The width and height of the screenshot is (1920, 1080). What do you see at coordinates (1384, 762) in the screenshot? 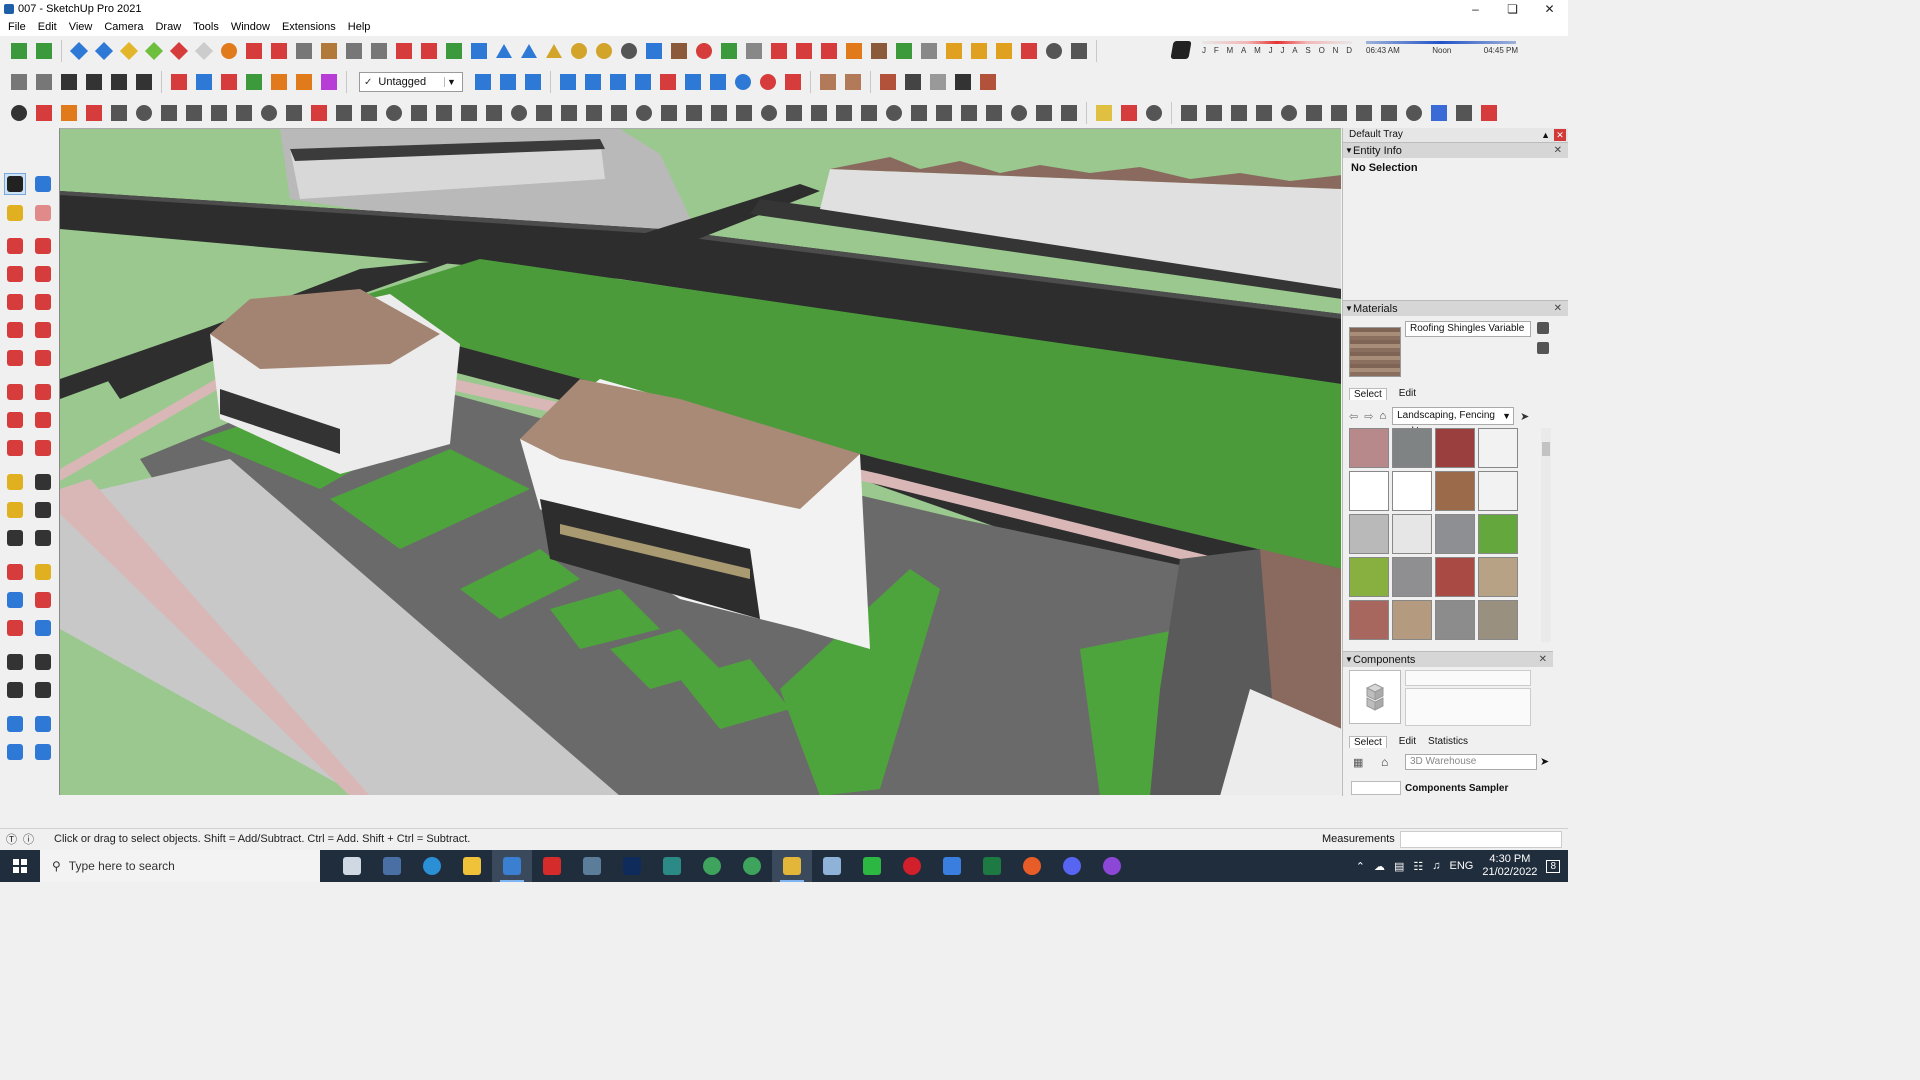
I see `home-icon: ⌂` at bounding box center [1384, 762].